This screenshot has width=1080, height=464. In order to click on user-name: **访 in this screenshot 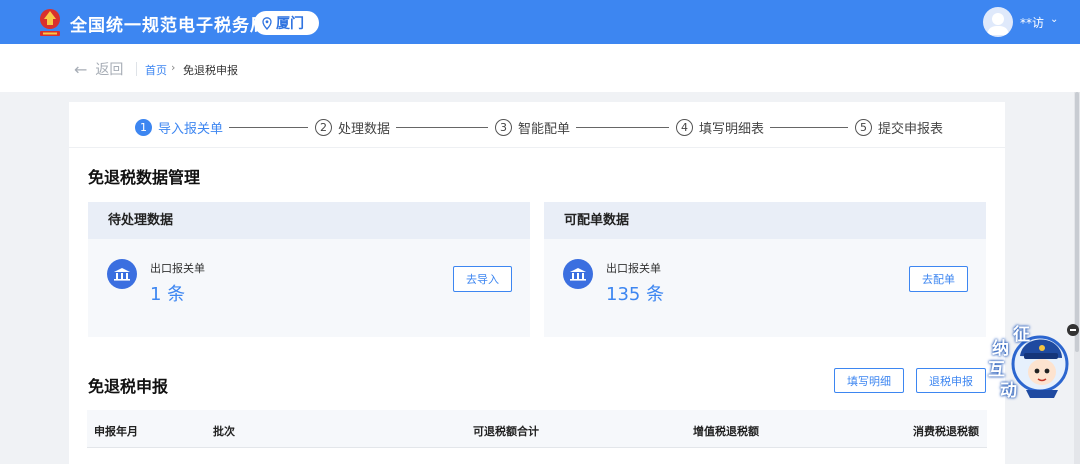, I will do `click(1032, 22)`.